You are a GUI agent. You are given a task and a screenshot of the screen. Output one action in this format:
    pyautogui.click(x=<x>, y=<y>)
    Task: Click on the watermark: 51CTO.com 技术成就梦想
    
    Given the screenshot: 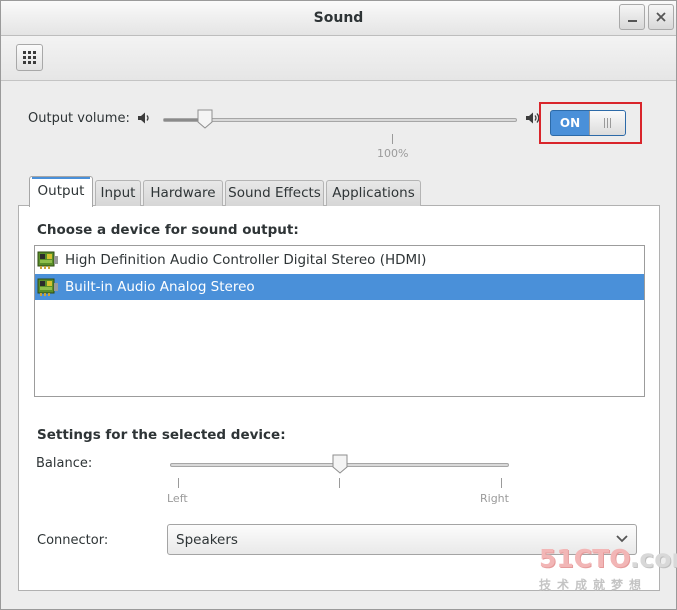 What is the action you would take?
    pyautogui.click(x=608, y=569)
    